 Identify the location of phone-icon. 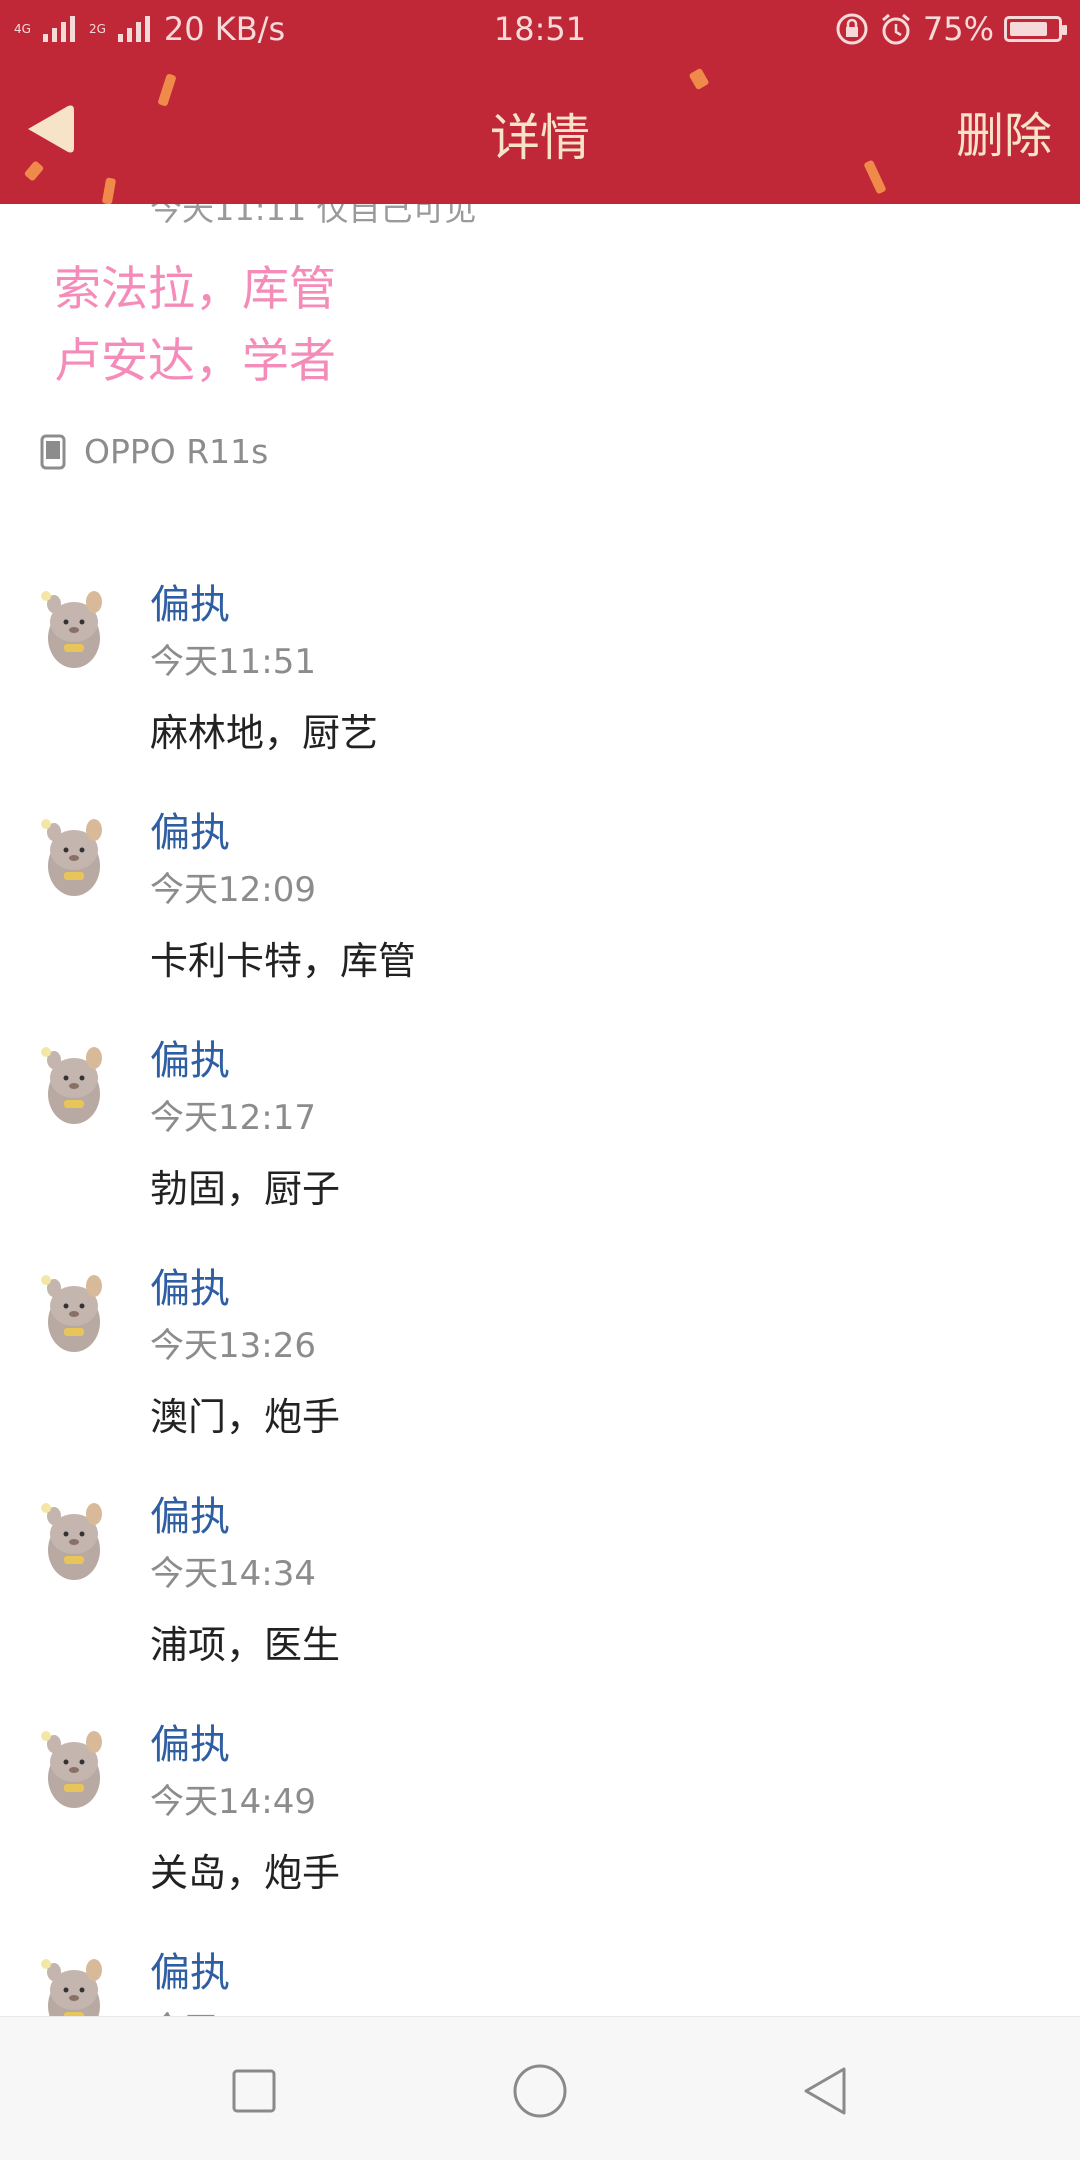
(53, 451).